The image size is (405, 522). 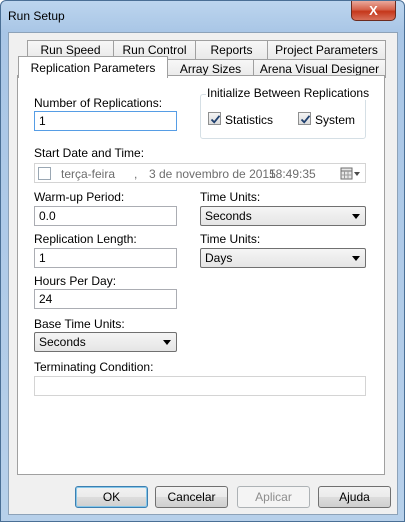 I want to click on statistics-checkbox, so click(x=214, y=118).